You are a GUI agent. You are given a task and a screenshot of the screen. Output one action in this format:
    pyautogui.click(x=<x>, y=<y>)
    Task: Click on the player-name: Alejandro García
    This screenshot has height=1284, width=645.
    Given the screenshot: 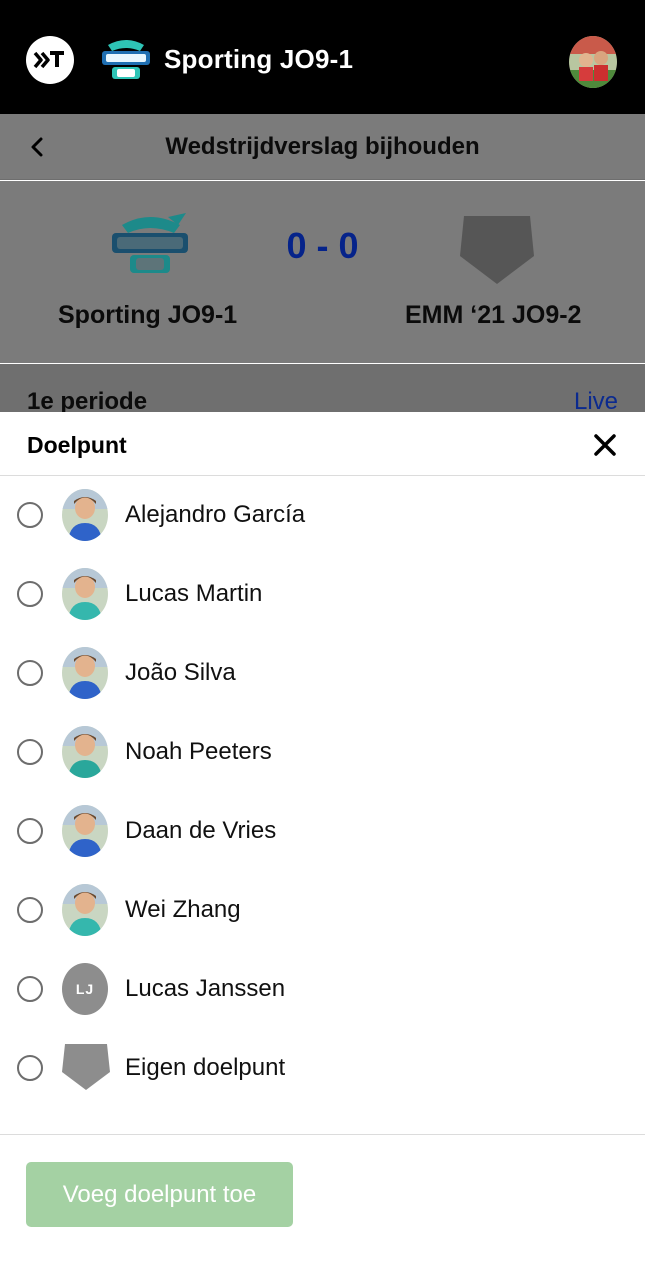 What is the action you would take?
    pyautogui.click(x=215, y=514)
    